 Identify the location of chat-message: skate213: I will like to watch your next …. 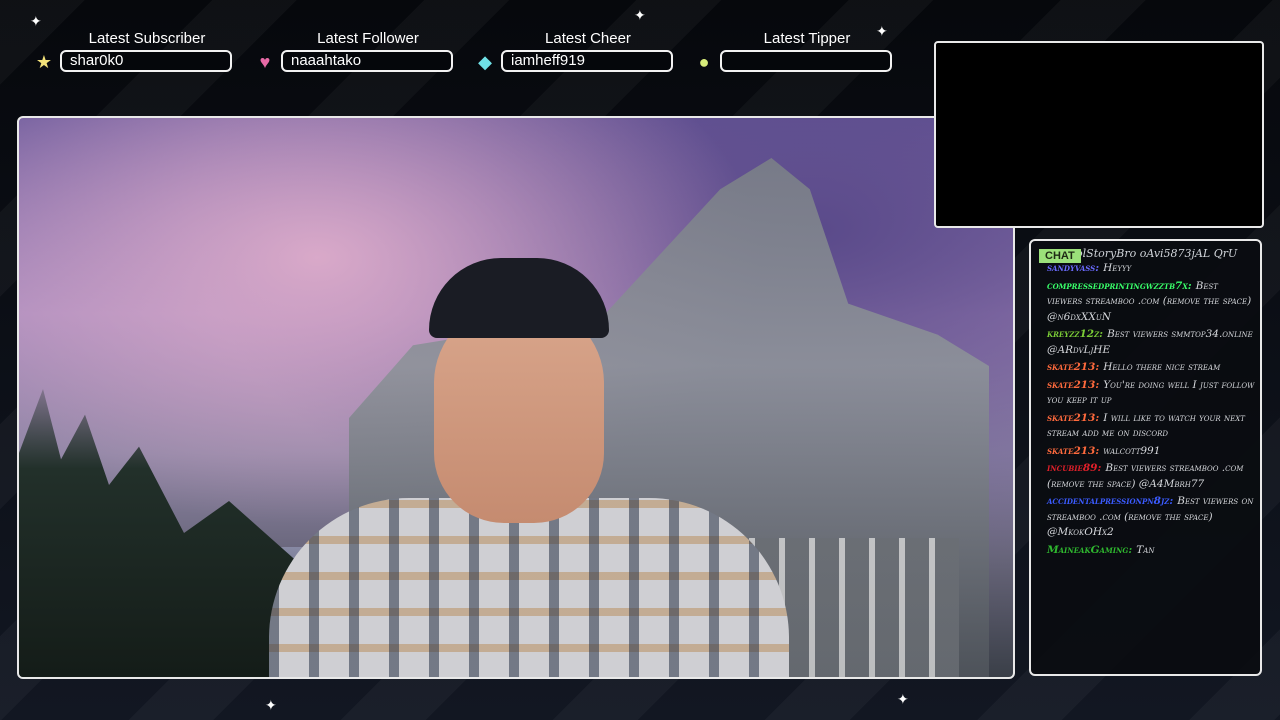
(1151, 426).